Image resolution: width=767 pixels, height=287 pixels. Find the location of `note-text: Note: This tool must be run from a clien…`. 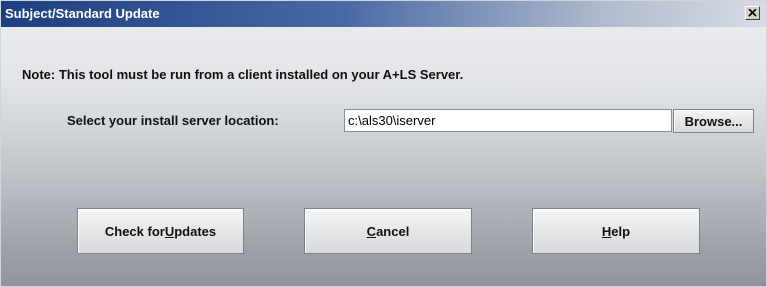

note-text: Note: This tool must be run from a clien… is located at coordinates (243, 74).